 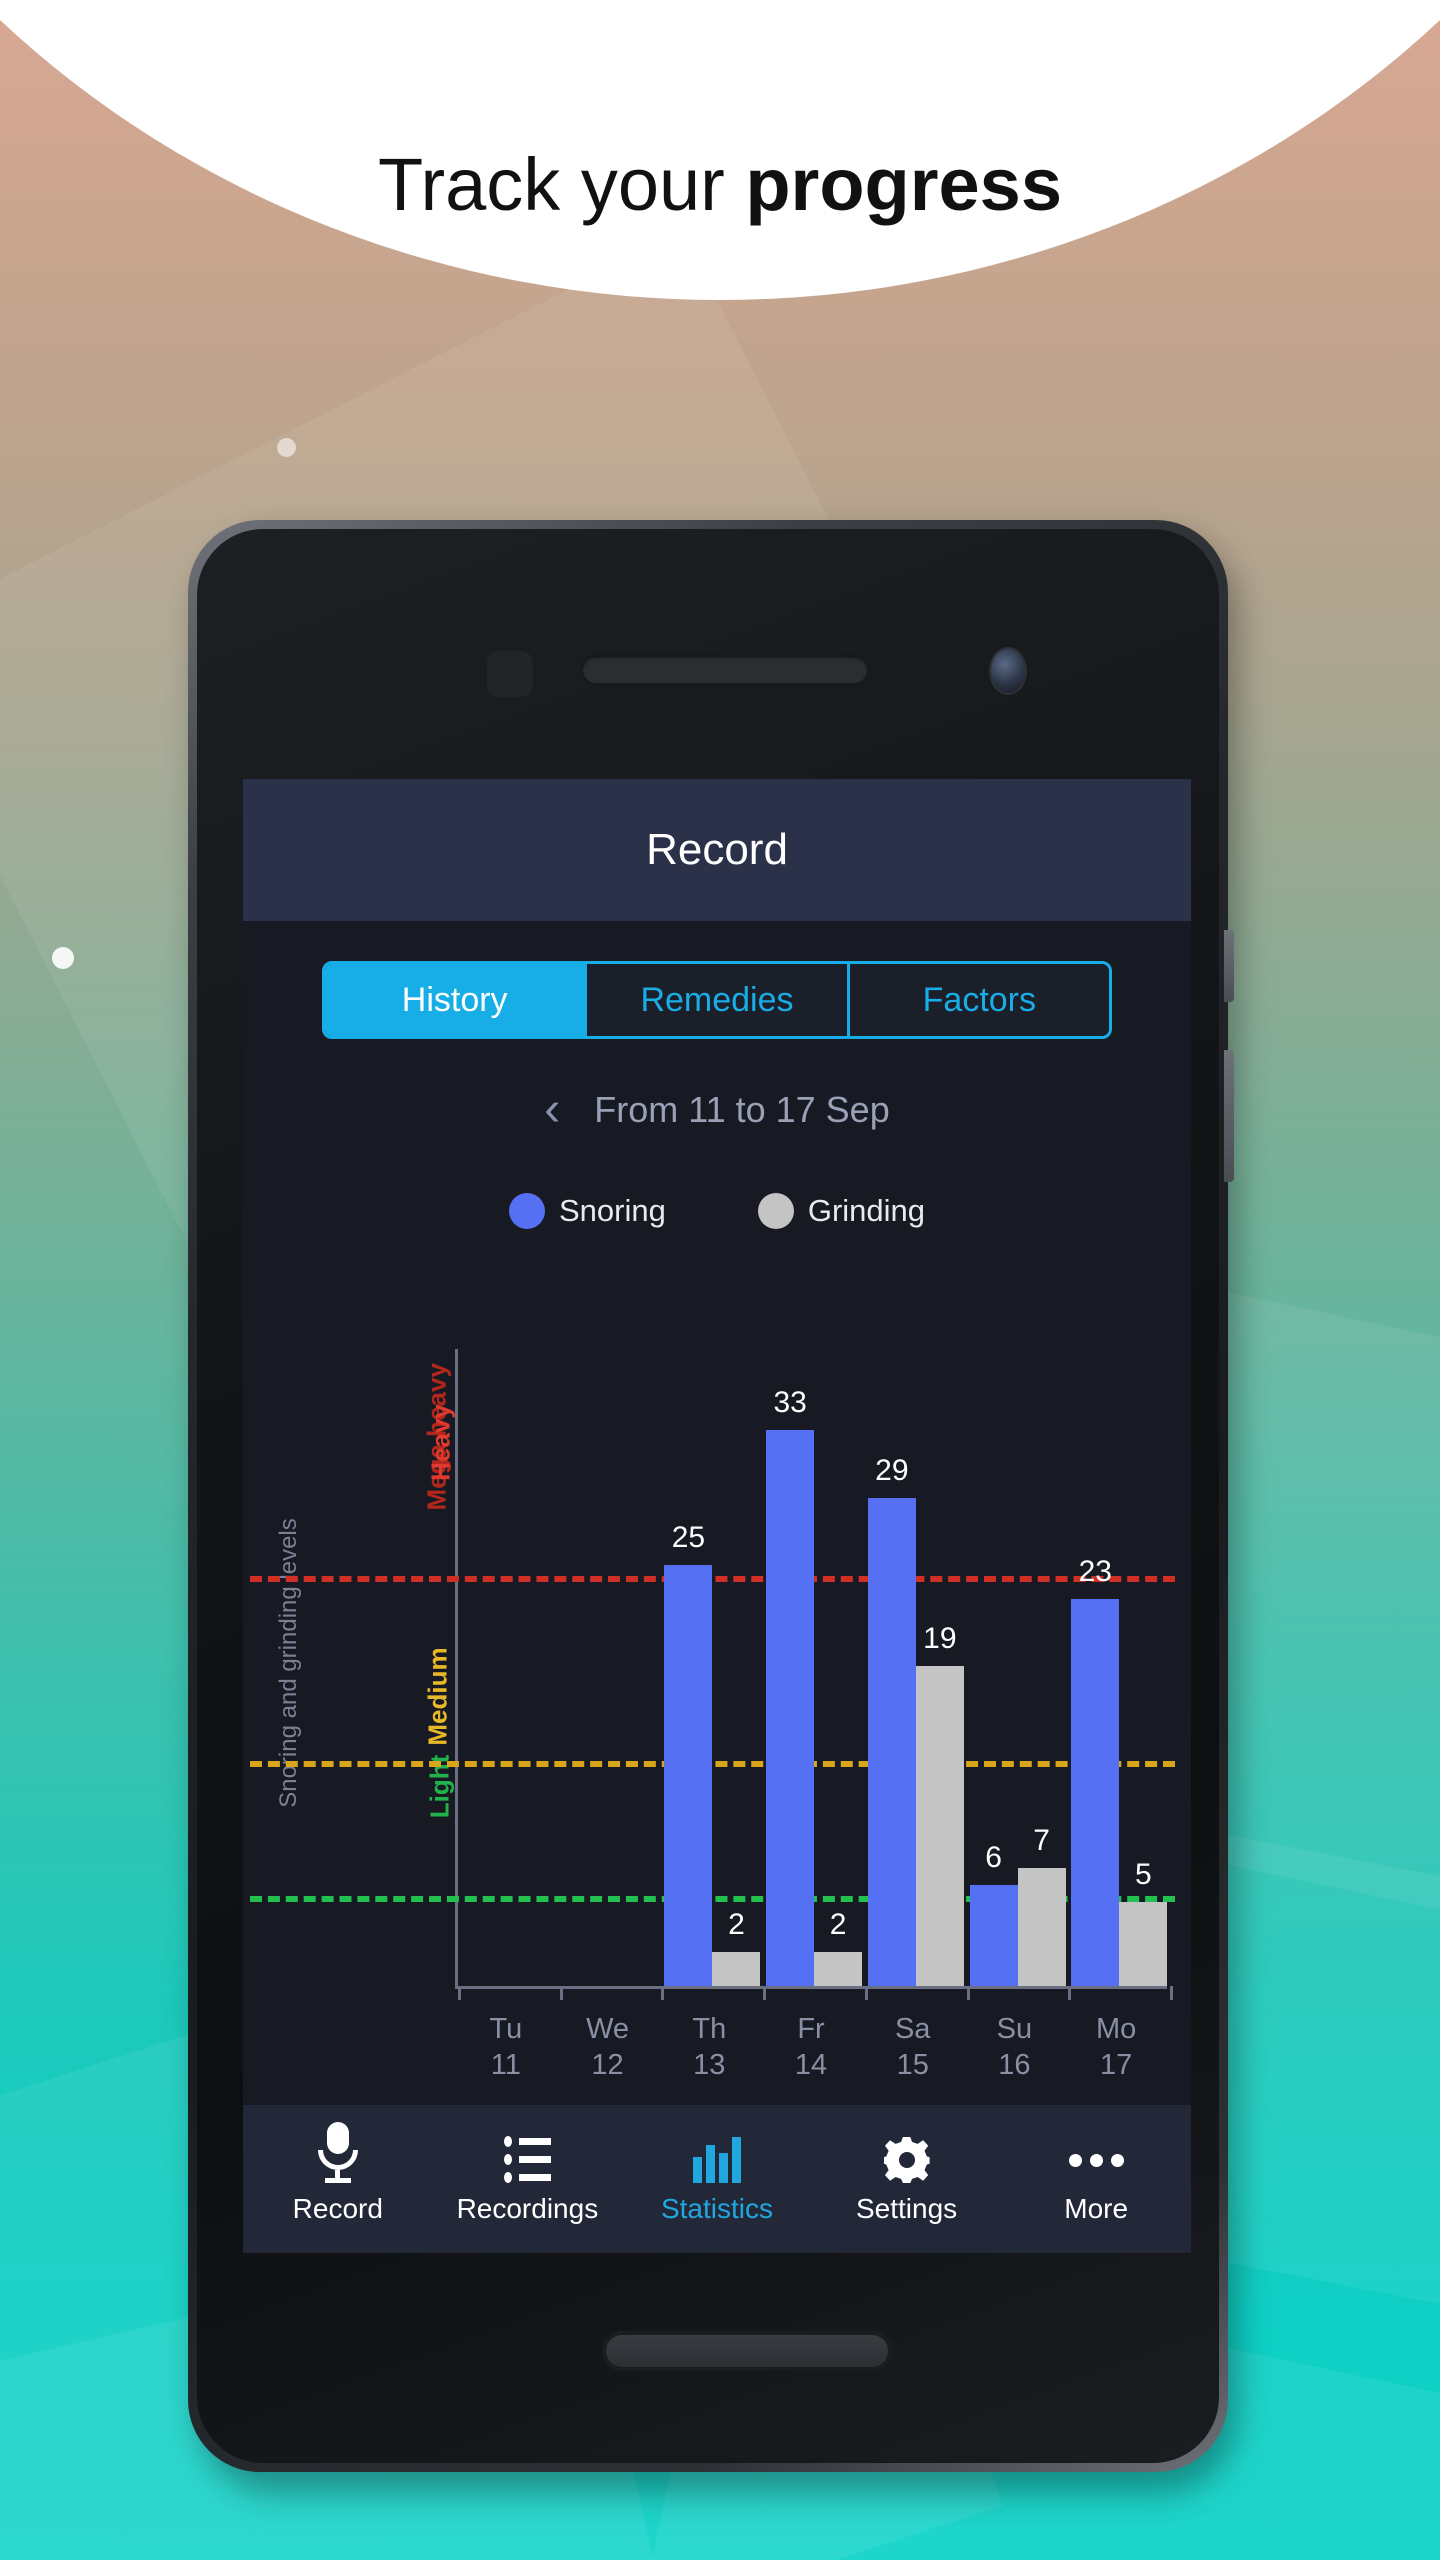 I want to click on tab-factors: Factors, so click(x=979, y=1000).